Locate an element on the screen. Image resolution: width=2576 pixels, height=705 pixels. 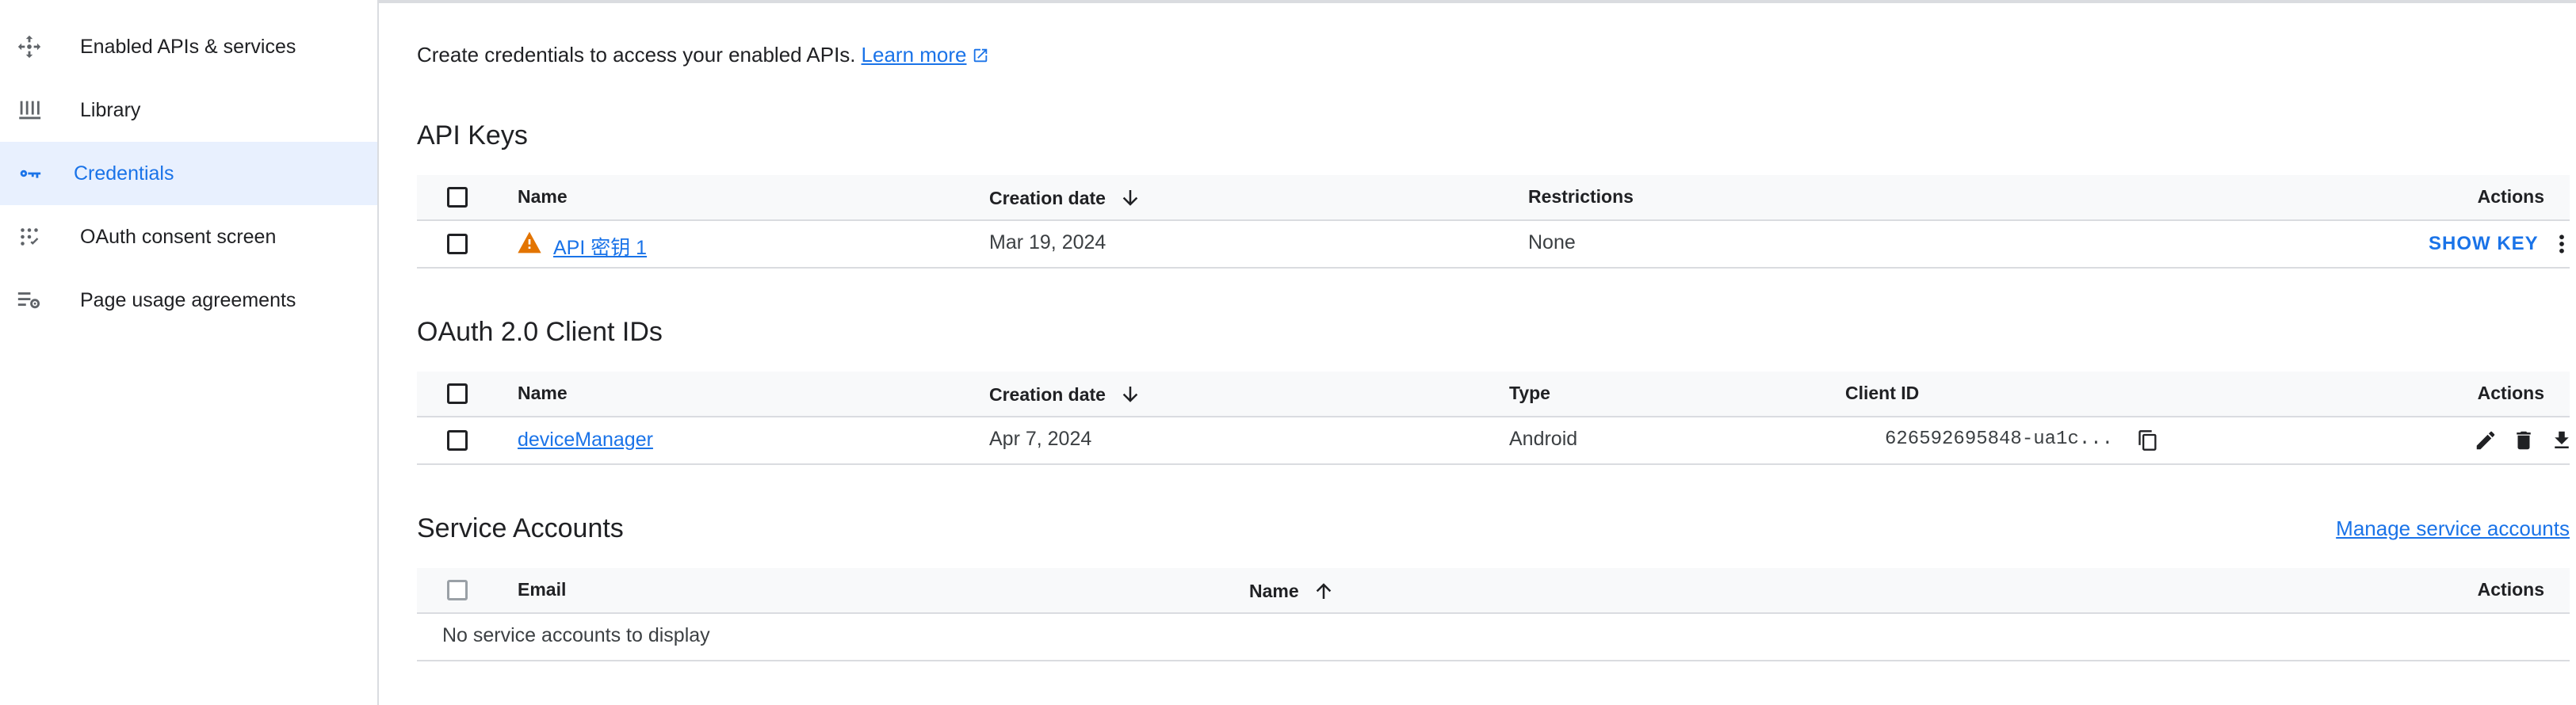
sidebar-item-page-usage: Page usage agreements is located at coordinates (188, 301).